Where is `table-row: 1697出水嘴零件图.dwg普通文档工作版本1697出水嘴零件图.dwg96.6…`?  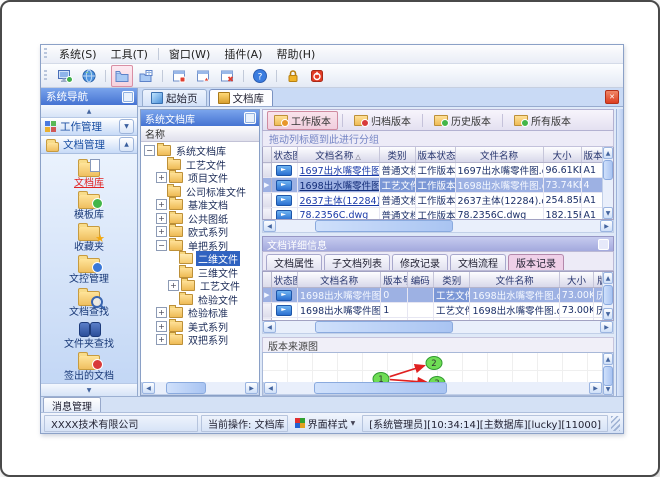 table-row: 1697出水嘴零件图.dwg普通文档工作版本1697出水嘴零件图.dwg96.6… is located at coordinates (438, 170).